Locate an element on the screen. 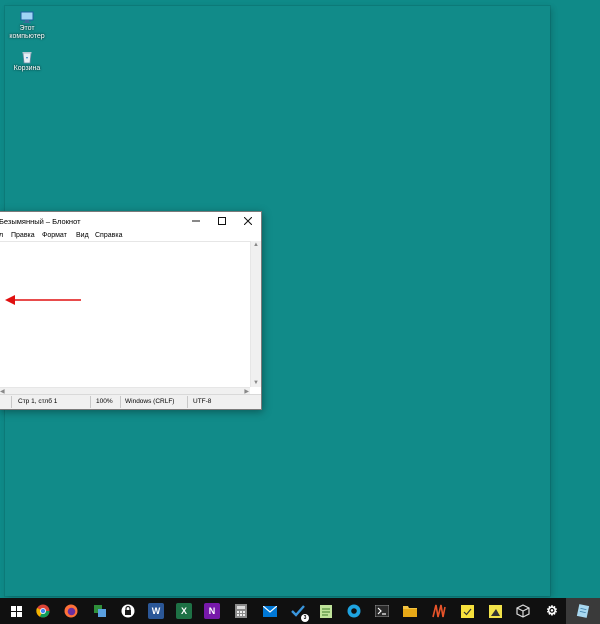 The image size is (600, 624). close-icon is located at coordinates (248, 221).